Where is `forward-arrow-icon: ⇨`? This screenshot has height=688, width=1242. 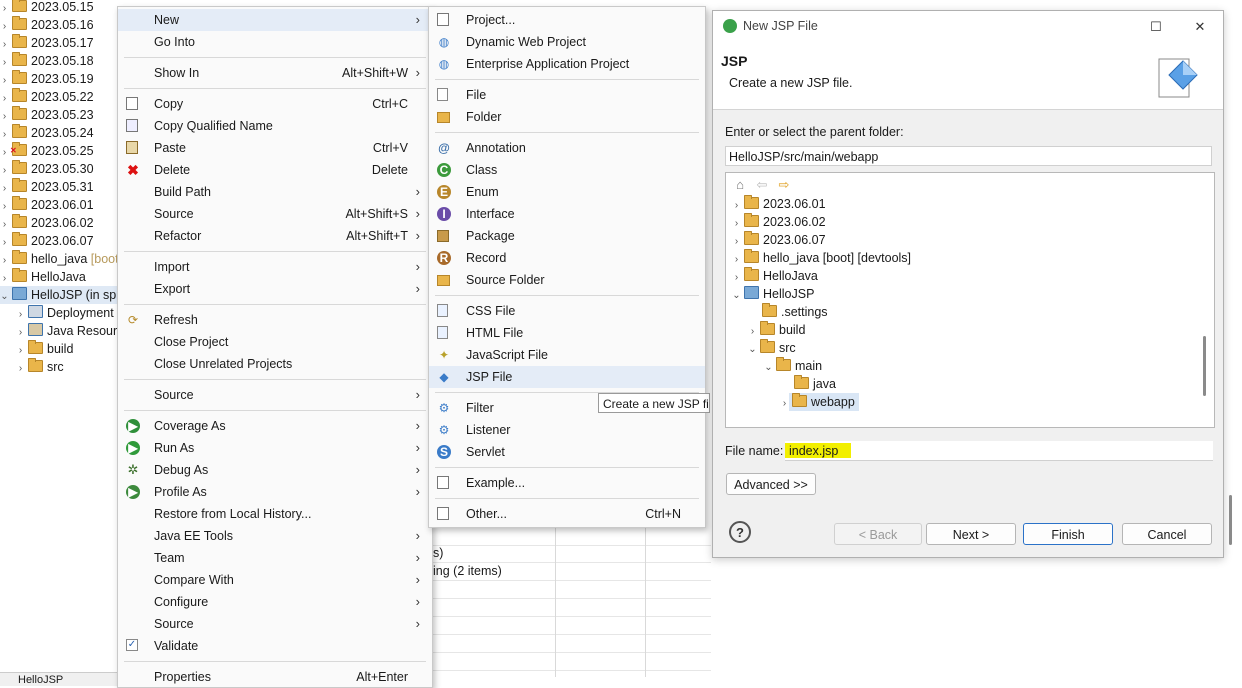 forward-arrow-icon: ⇨ is located at coordinates (784, 185).